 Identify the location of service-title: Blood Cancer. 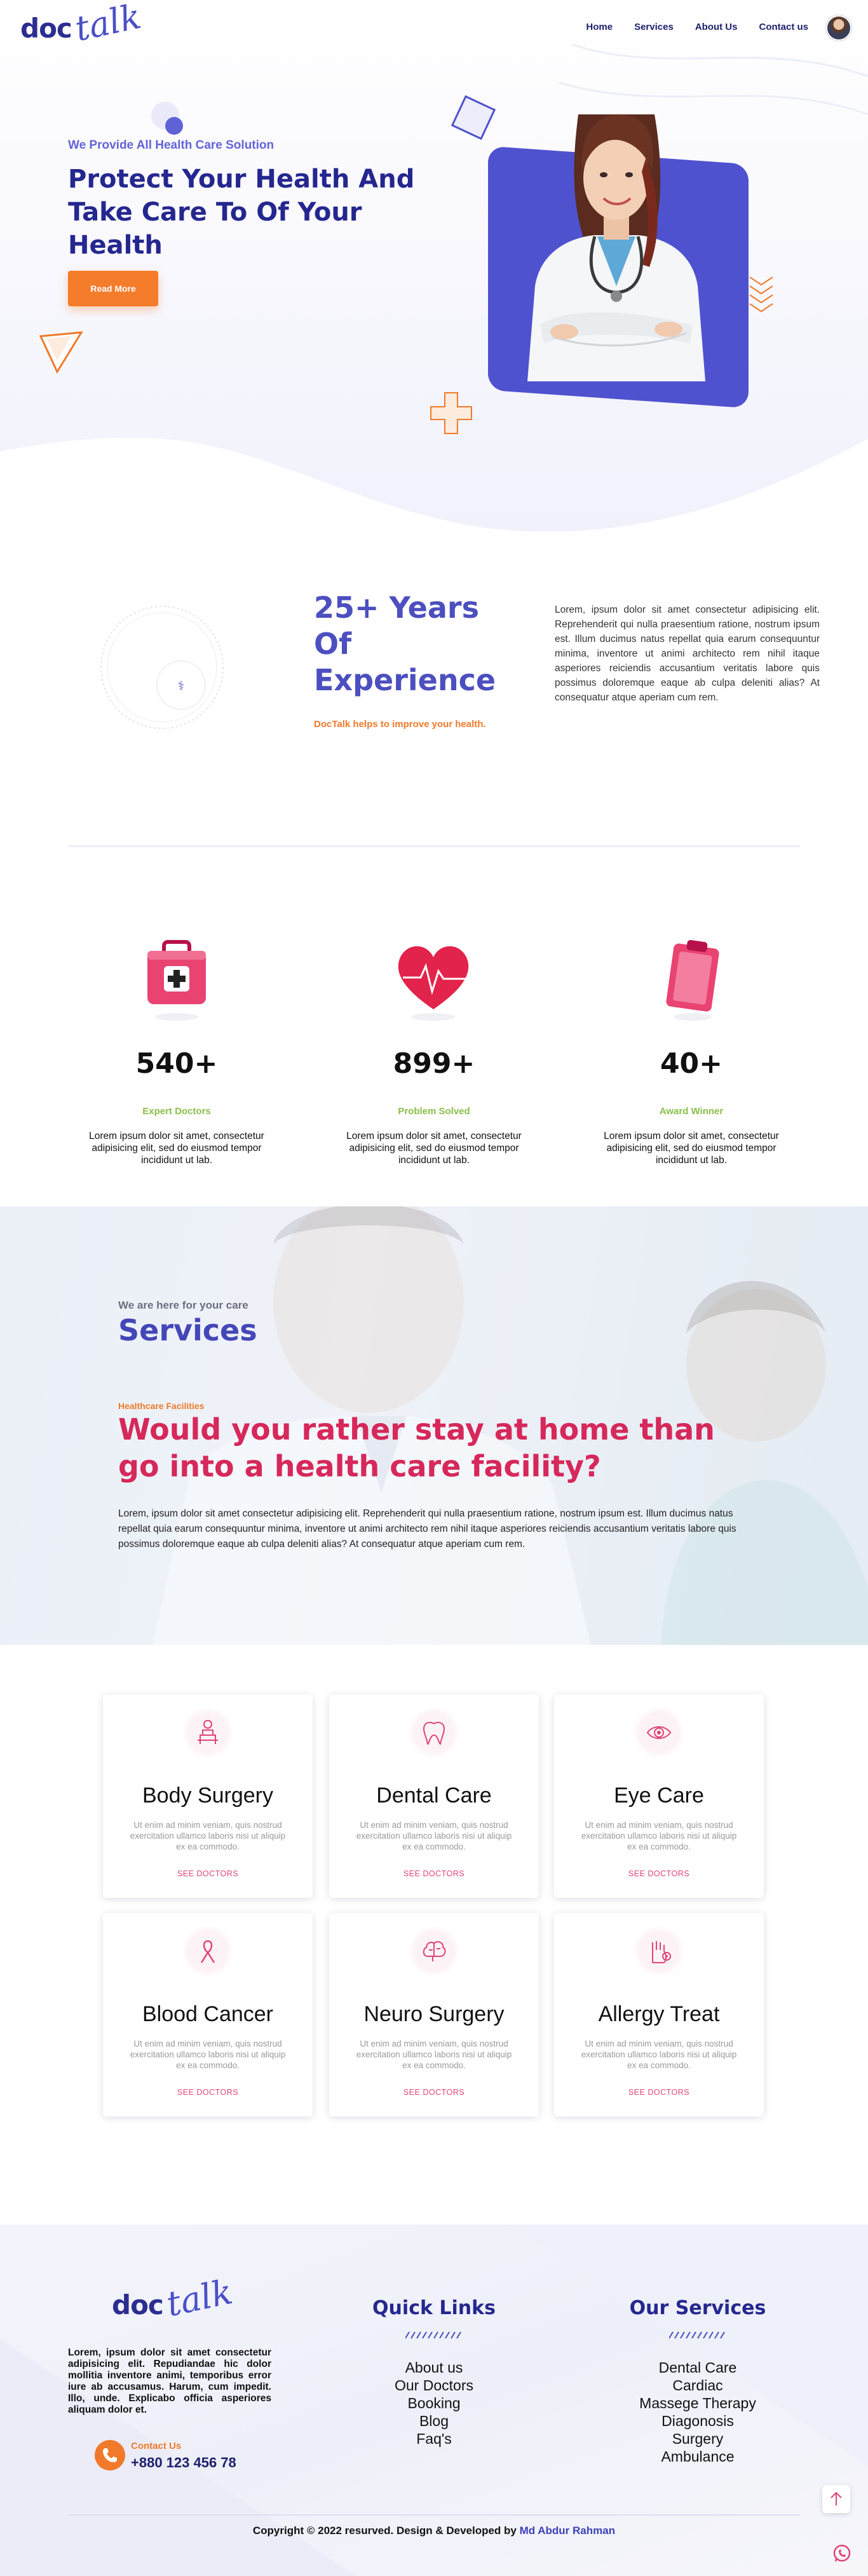
(207, 2014).